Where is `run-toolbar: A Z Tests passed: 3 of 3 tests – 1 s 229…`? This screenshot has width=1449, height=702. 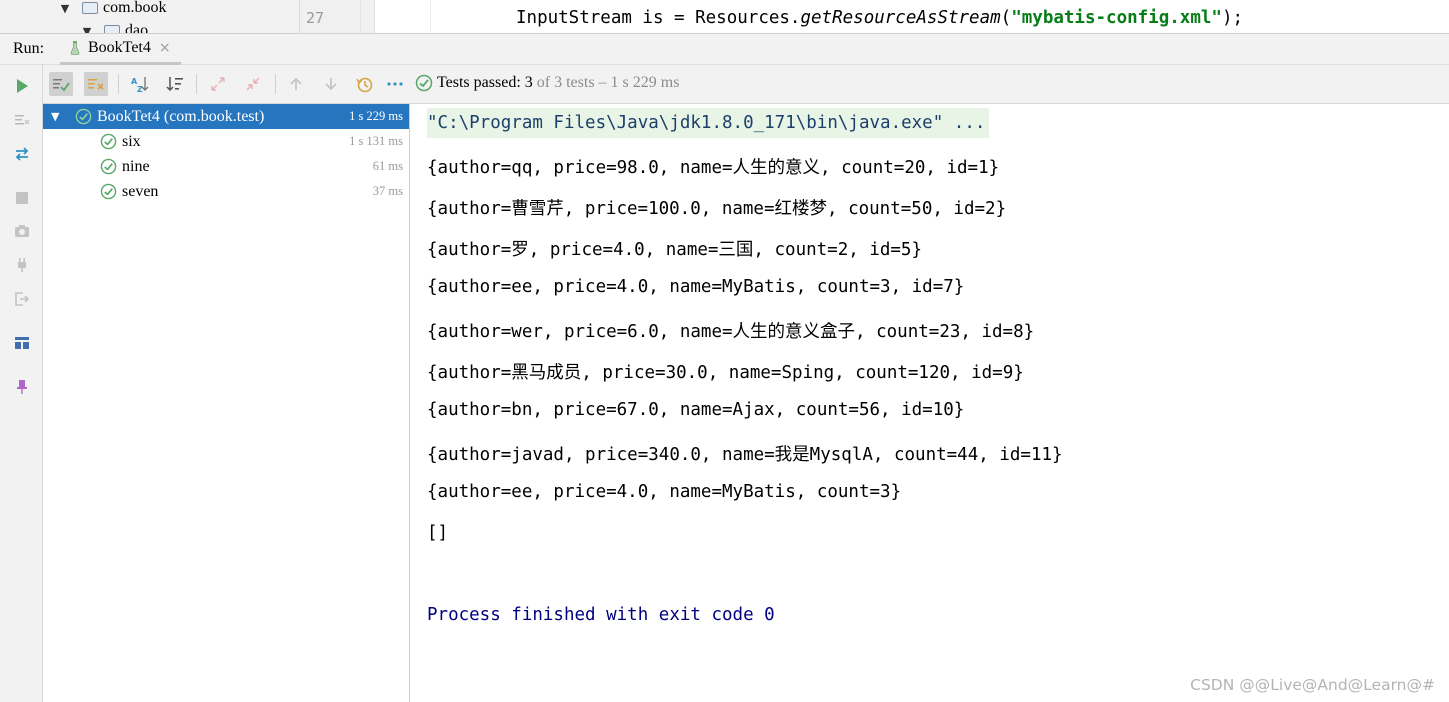 run-toolbar: A Z Tests passed: 3 of 3 tests – 1 s 229… is located at coordinates (746, 84).